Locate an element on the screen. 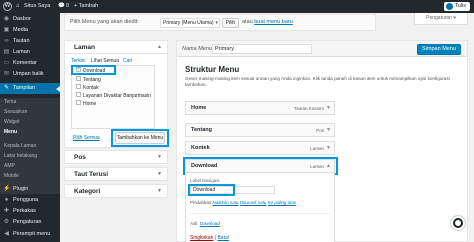 The width and height of the screenshot is (474, 242). posts-section-header: Pos ▼ is located at coordinates (116, 157).